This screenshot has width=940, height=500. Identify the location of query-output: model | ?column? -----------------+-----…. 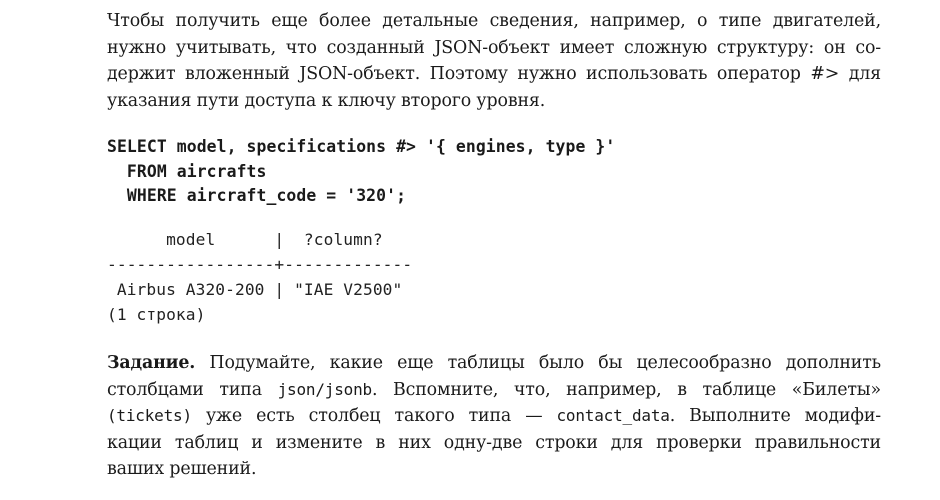
(259, 277).